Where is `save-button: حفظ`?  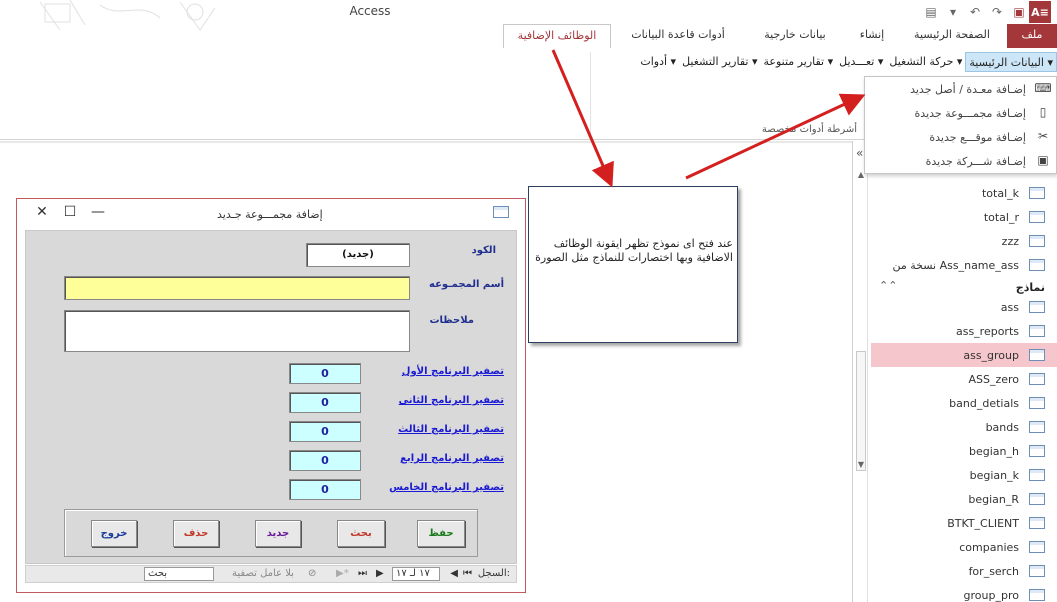 save-button: حفظ is located at coordinates (441, 533).